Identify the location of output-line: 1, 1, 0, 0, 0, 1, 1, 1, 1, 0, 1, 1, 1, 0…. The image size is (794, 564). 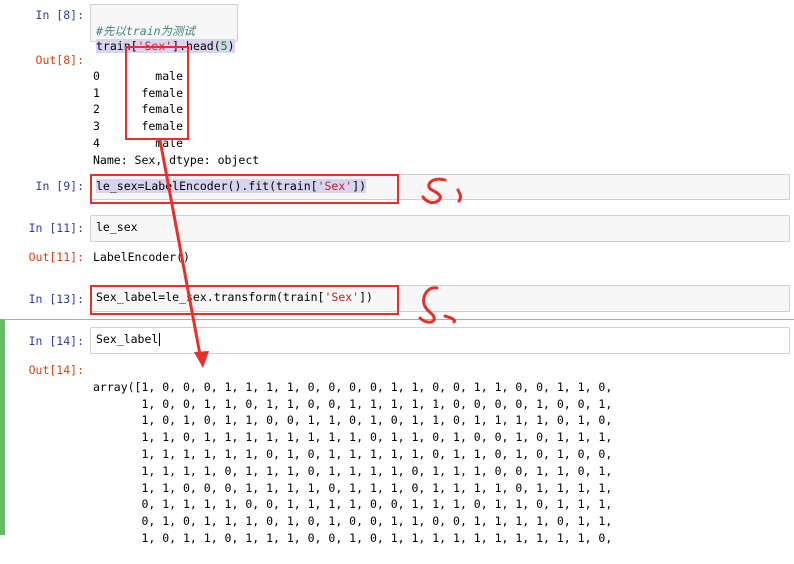
(353, 487).